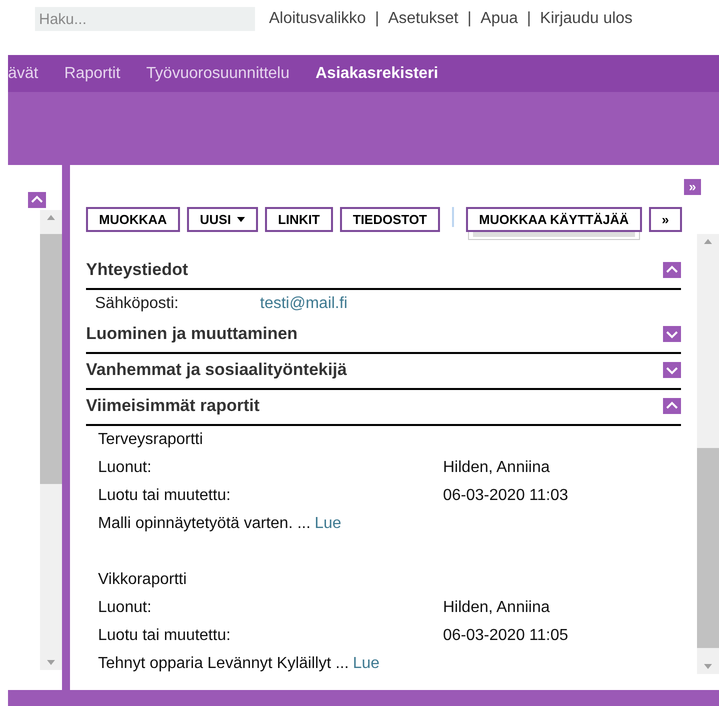  I want to click on toolbar-button: MUOKKAA KÄYTTÄJÄÄ, so click(554, 219).